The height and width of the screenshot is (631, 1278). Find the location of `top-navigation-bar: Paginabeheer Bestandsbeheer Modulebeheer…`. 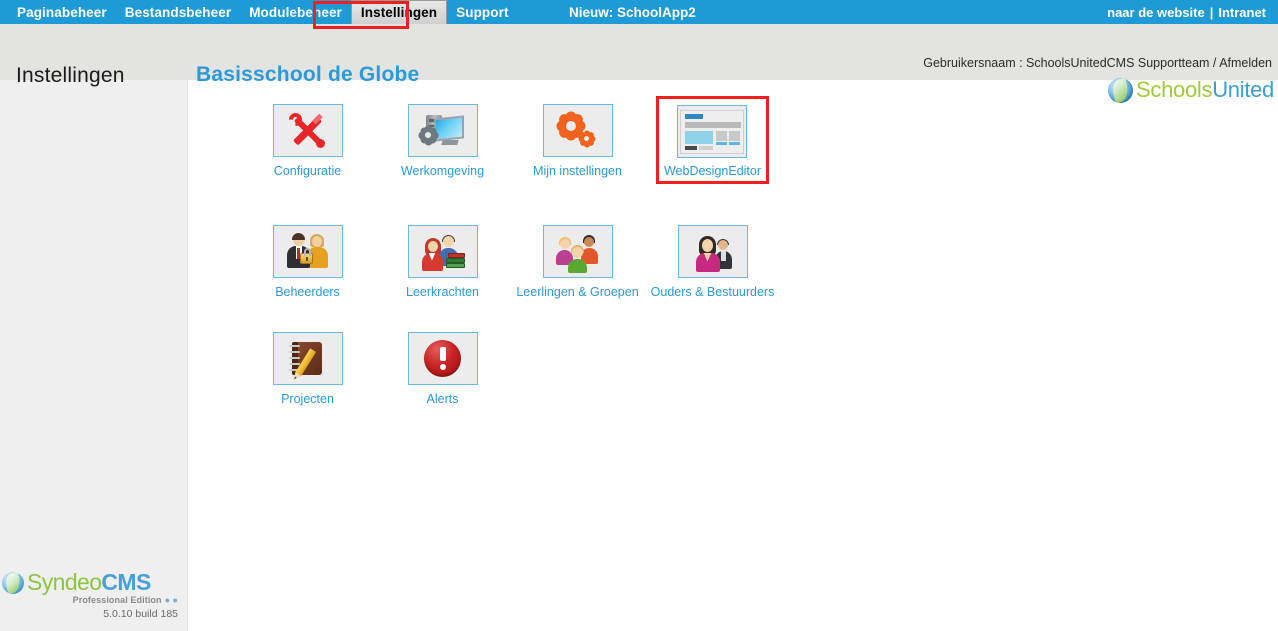

top-navigation-bar: Paginabeheer Bestandsbeheer Modulebeheer… is located at coordinates (639, 12).